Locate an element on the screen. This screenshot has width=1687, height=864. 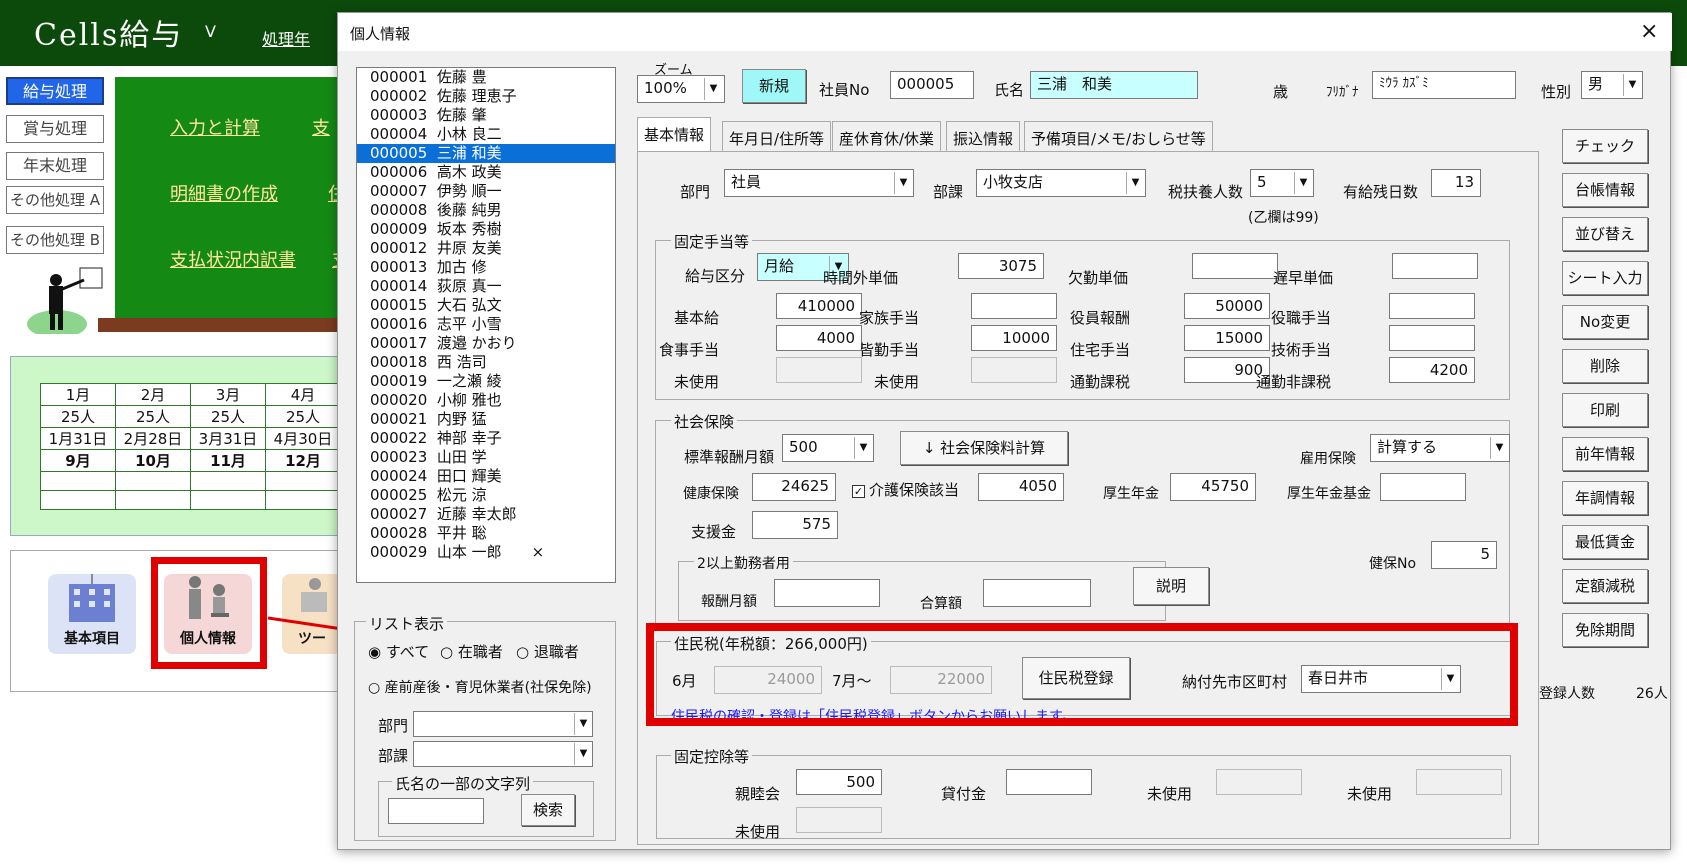
search-button: 検索 is located at coordinates (548, 810).